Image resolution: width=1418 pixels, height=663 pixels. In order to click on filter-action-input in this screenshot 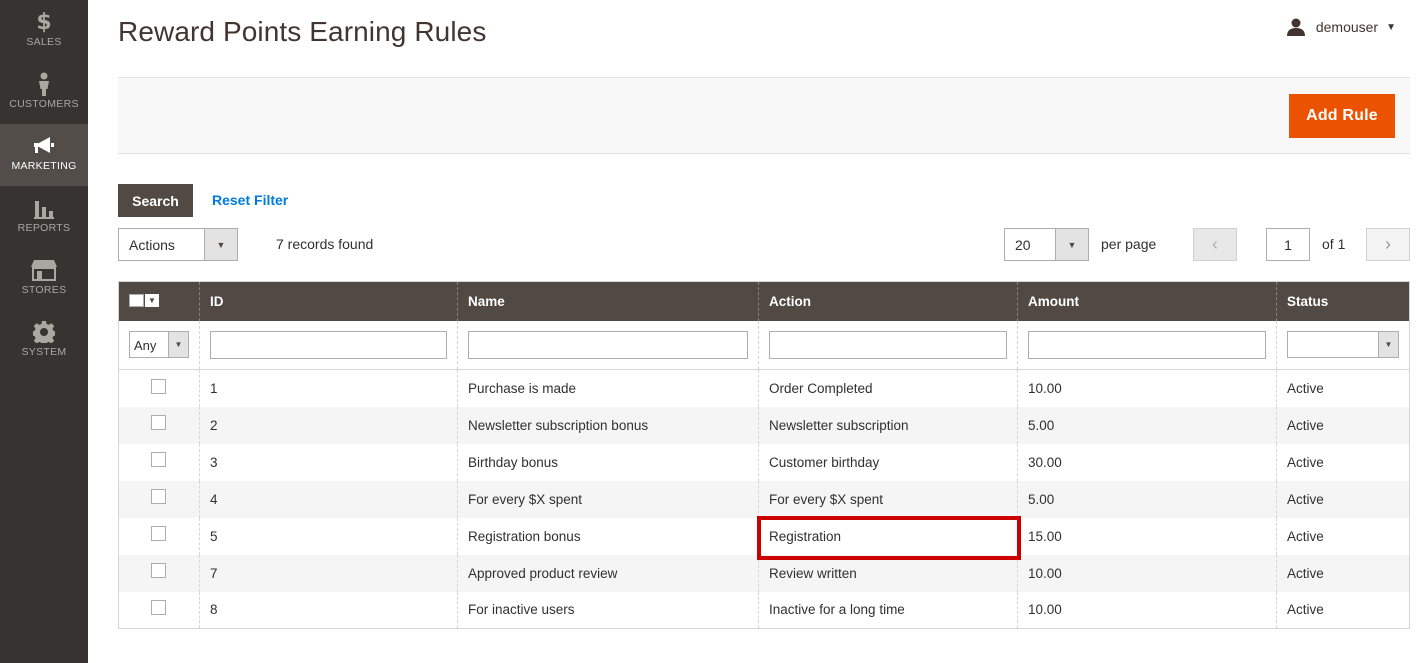, I will do `click(888, 344)`.